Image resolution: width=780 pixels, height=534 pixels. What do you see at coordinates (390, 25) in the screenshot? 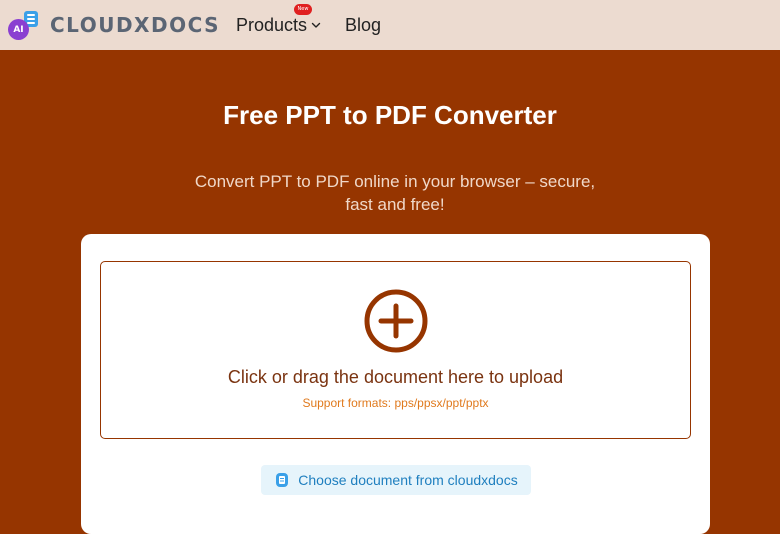
I see `top-nav-bar: AI CLOUDXDOCS Products New Blog` at bounding box center [390, 25].